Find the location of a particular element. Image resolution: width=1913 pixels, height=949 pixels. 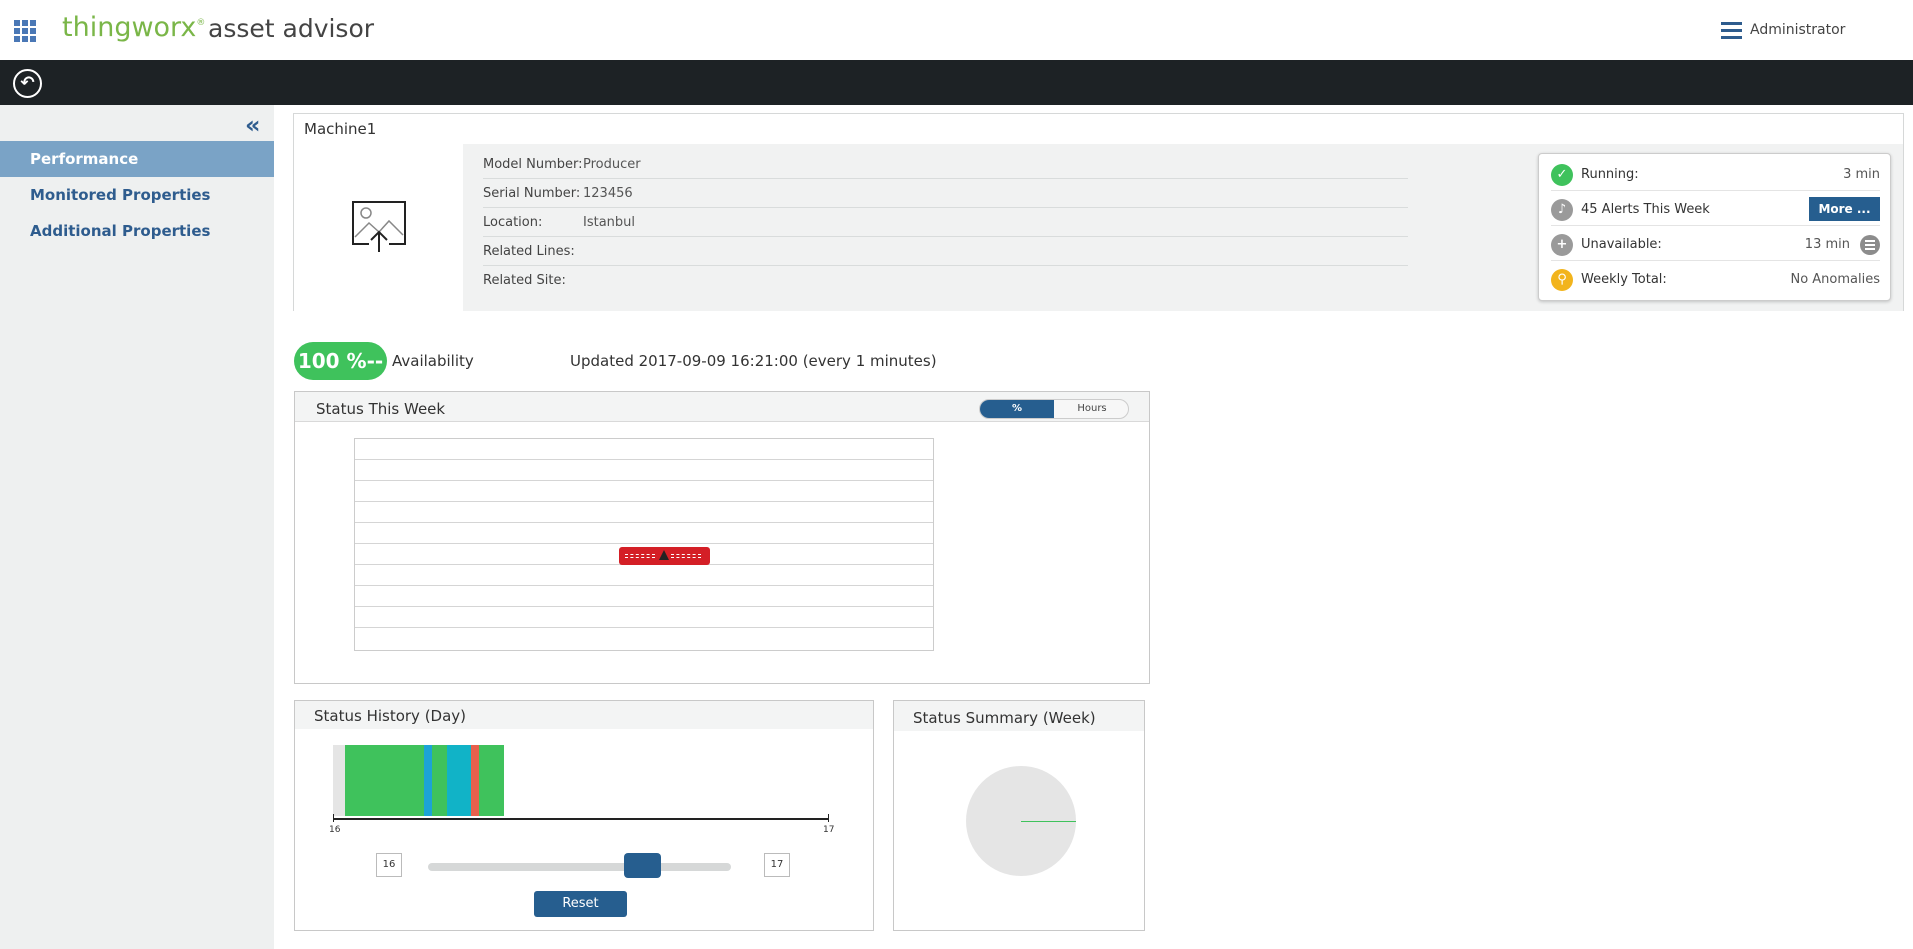

property-row: Serial Number: 123456 is located at coordinates (945, 193).